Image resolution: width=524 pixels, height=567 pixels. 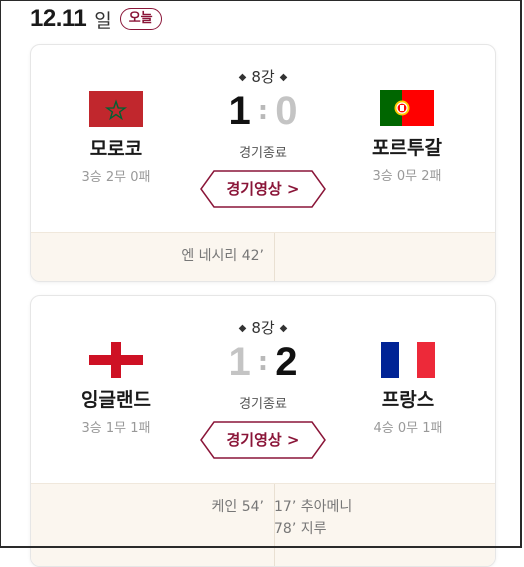 I want to click on goal-scorers: 엔 네시리 42’, so click(x=263, y=256).